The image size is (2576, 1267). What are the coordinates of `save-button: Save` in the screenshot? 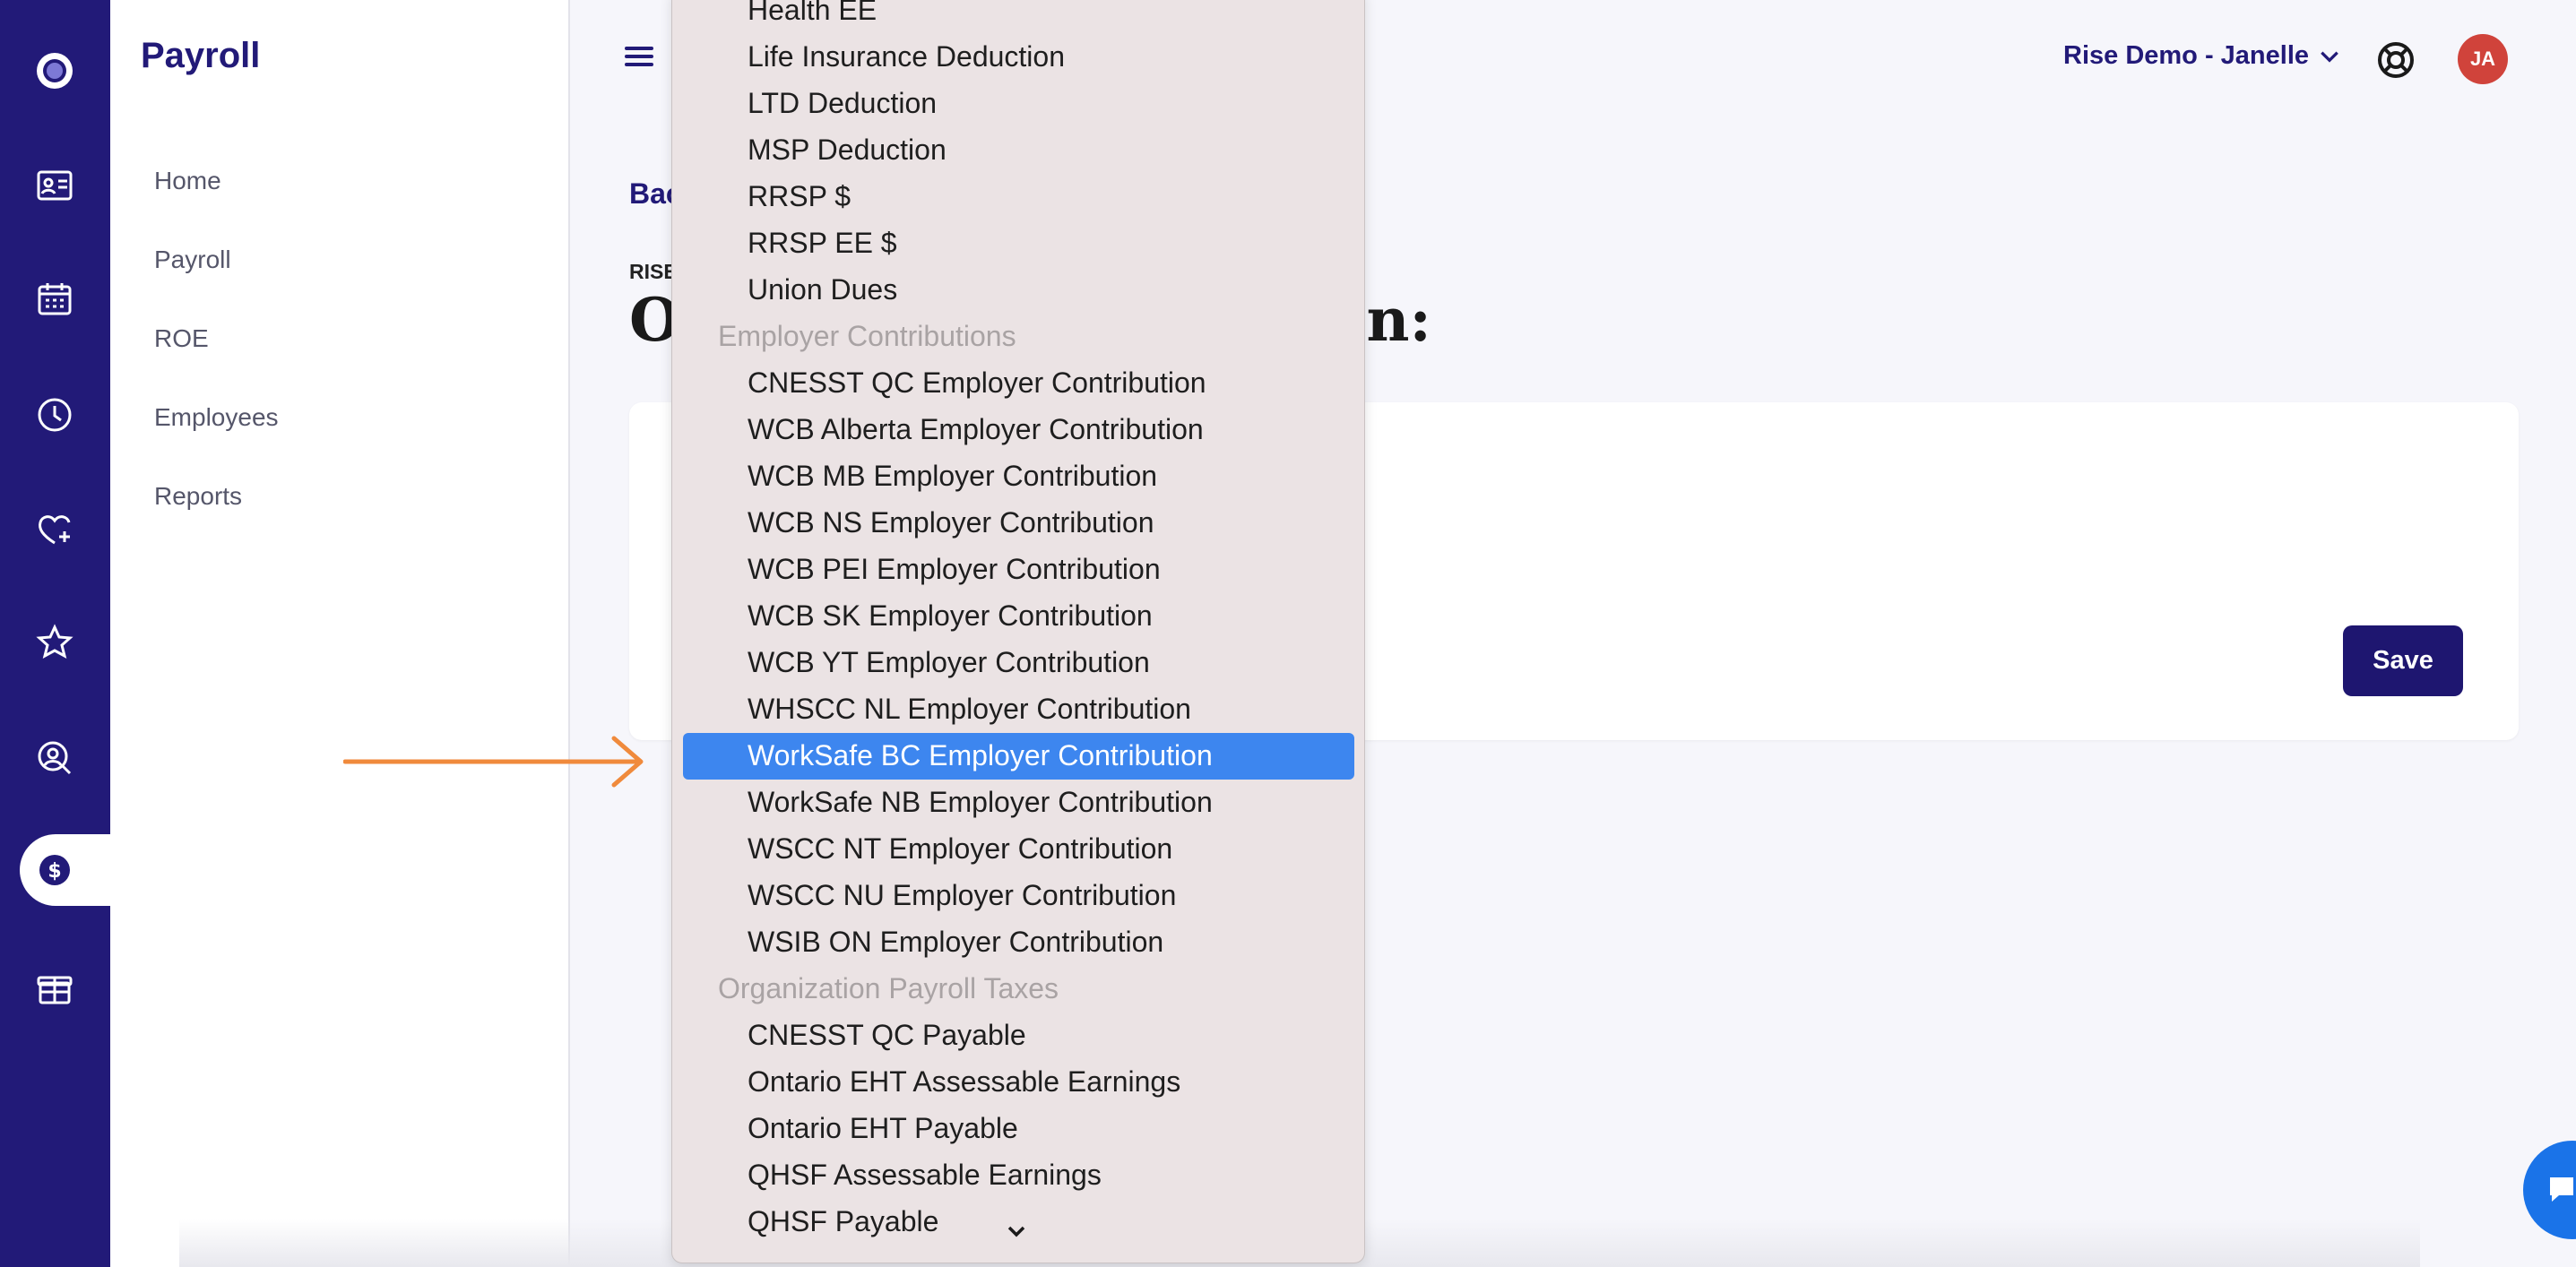 It's located at (2403, 661).